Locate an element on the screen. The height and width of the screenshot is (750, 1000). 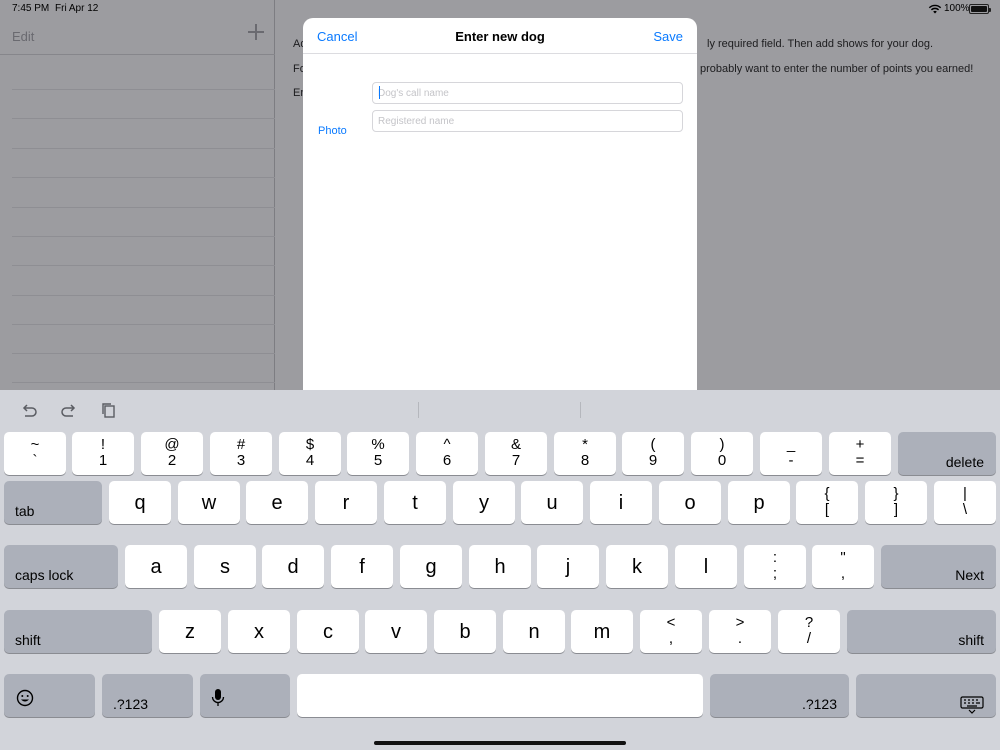
key-b: b is located at coordinates (465, 631).